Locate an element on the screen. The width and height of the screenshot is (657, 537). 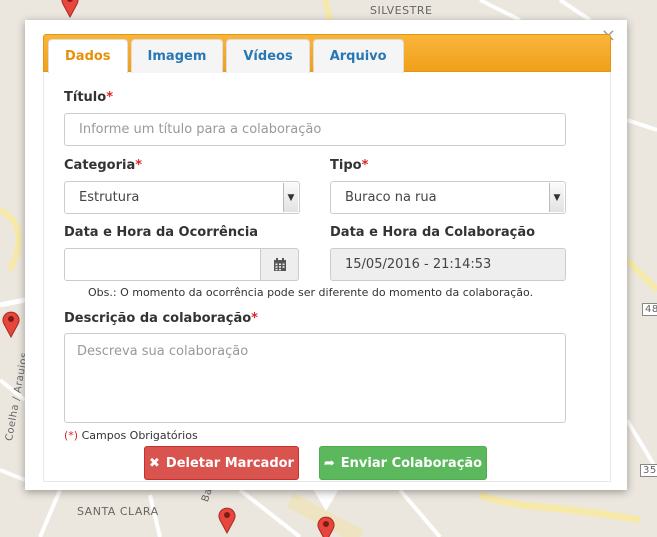
close-icon: ✖ is located at coordinates (154, 463).